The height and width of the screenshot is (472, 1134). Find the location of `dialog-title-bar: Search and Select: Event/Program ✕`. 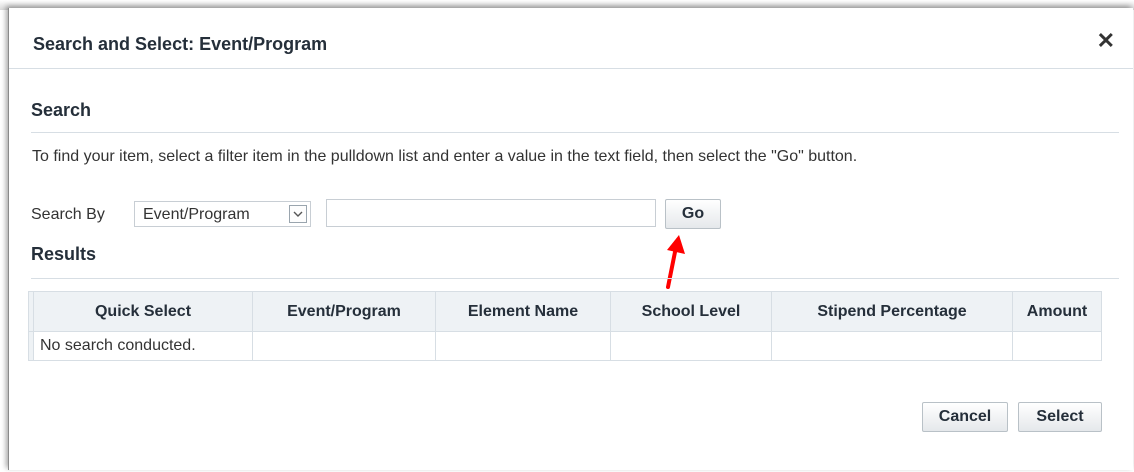

dialog-title-bar: Search and Select: Event/Program ✕ is located at coordinates (571, 38).